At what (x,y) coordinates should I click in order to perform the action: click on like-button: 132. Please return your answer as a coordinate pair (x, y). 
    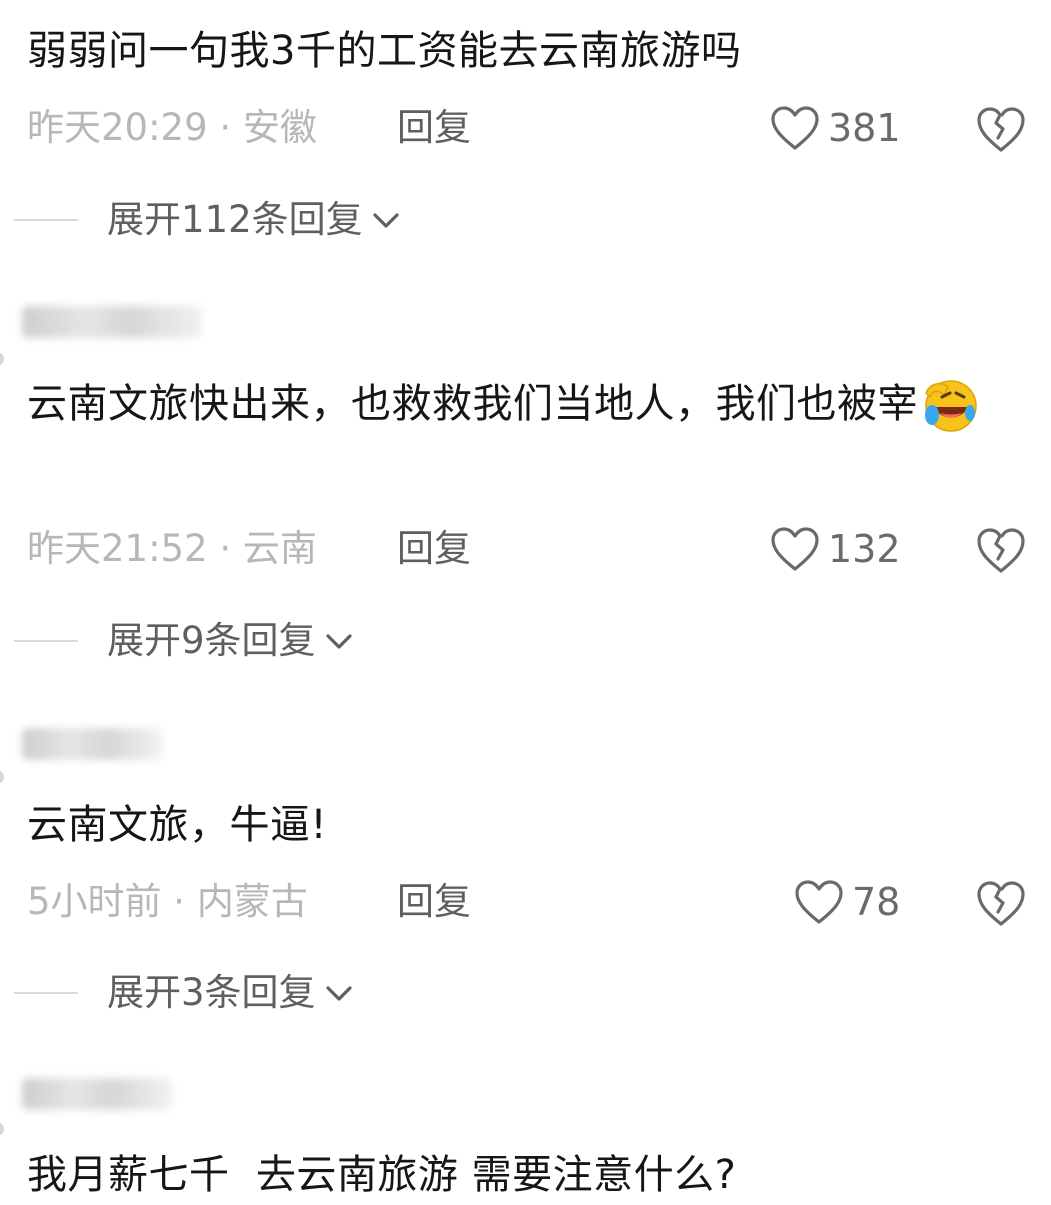
    Looking at the image, I should click on (835, 549).